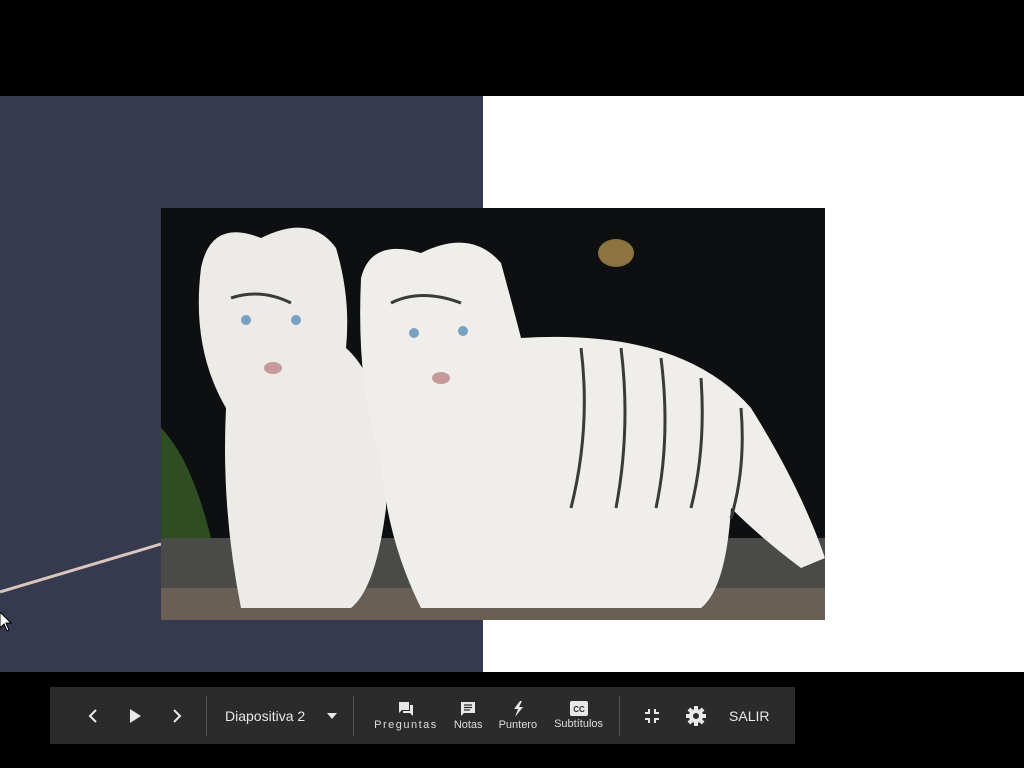 This screenshot has width=1024, height=768. I want to click on settings-button, so click(696, 715).